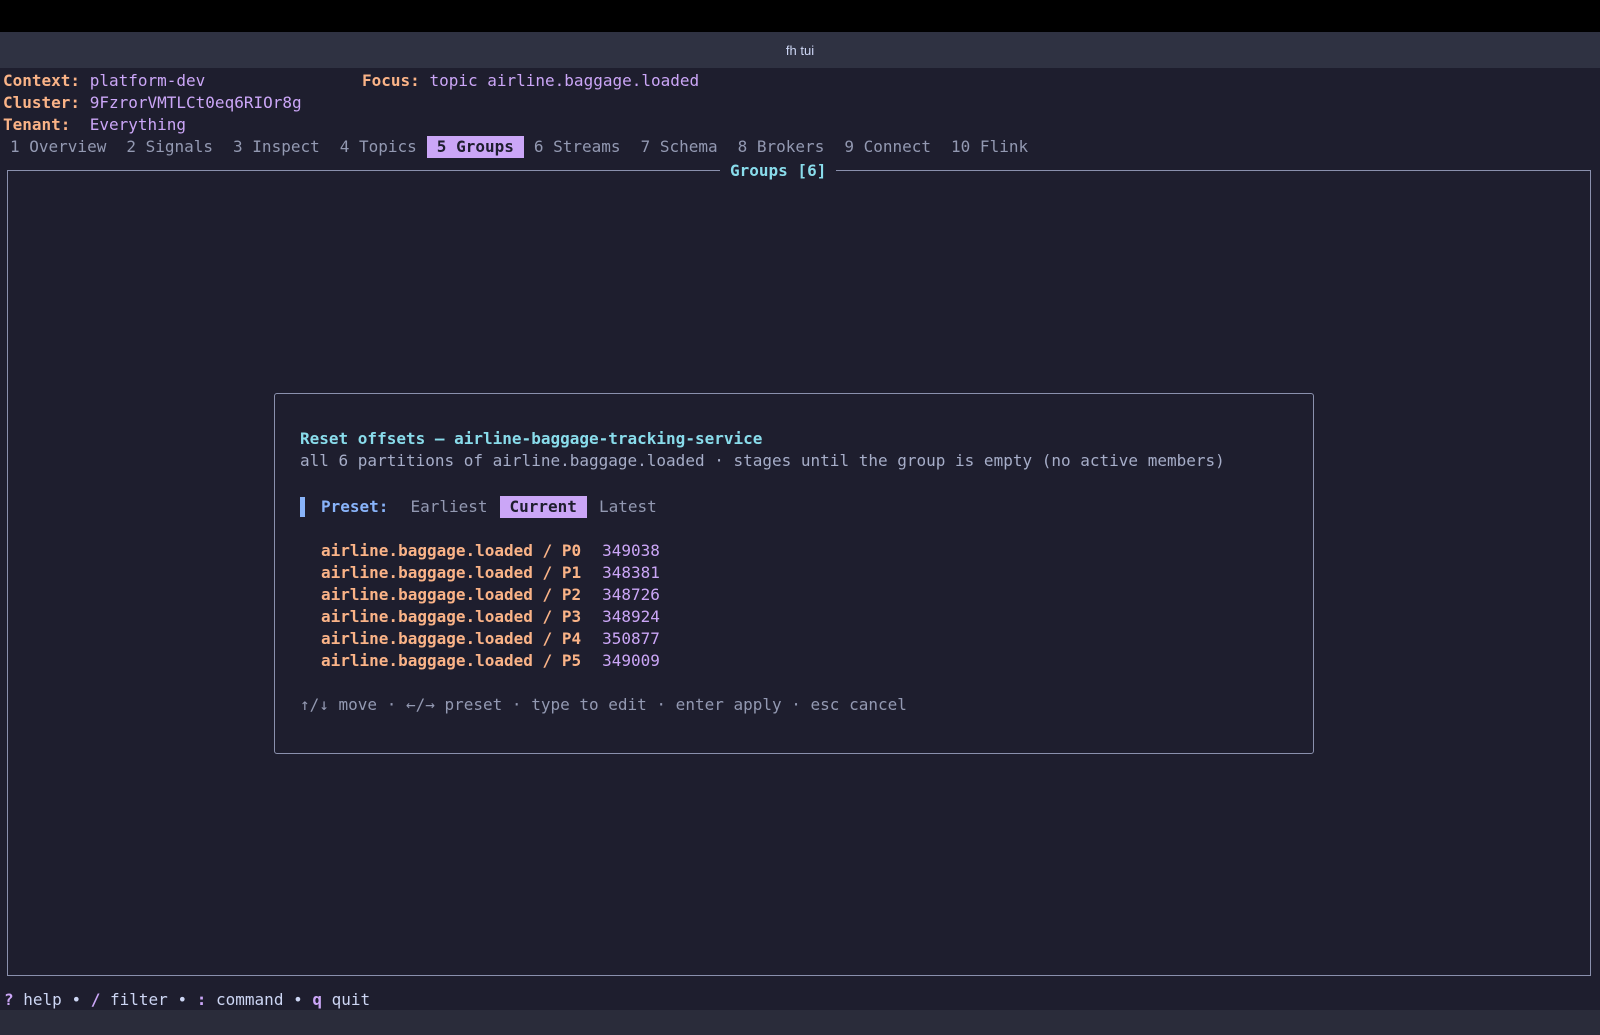 This screenshot has width=1600, height=1035. What do you see at coordinates (139, 999) in the screenshot?
I see `filter-label: filter` at bounding box center [139, 999].